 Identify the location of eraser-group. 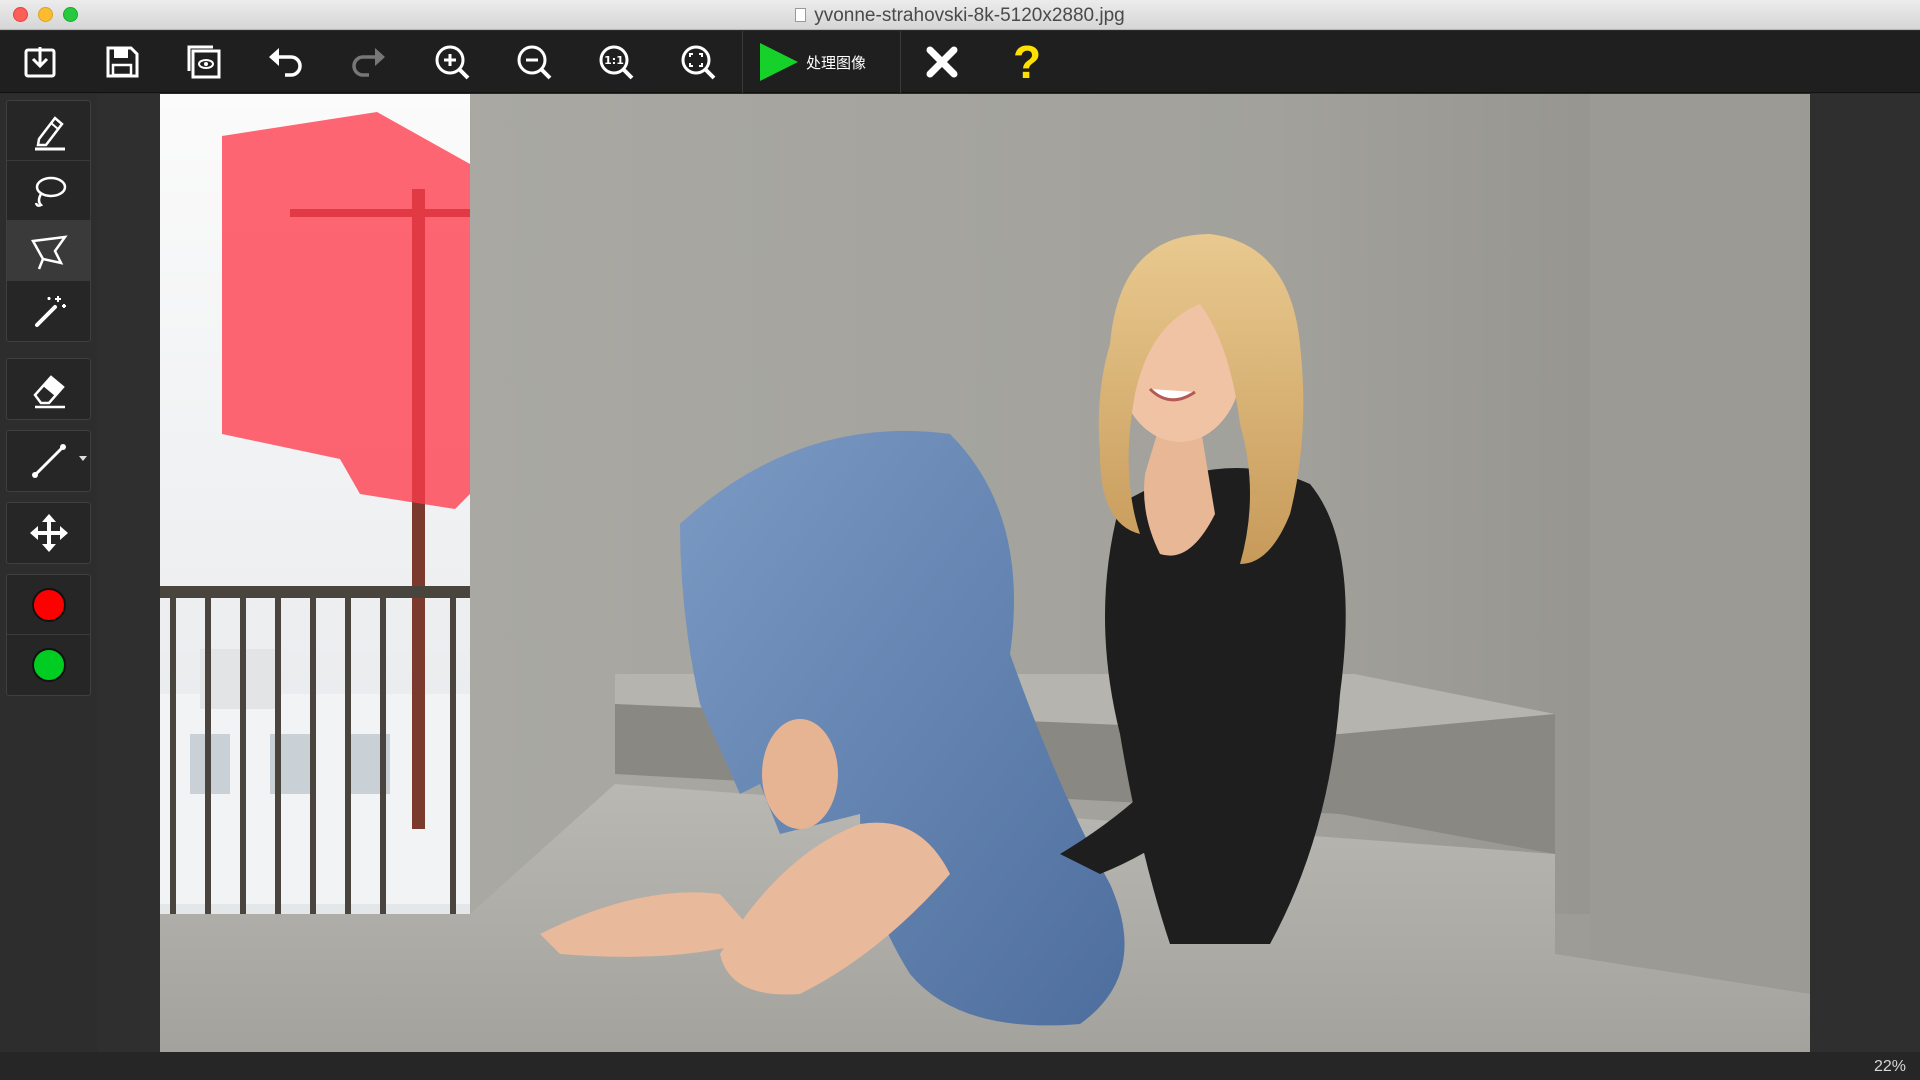
(48, 389).